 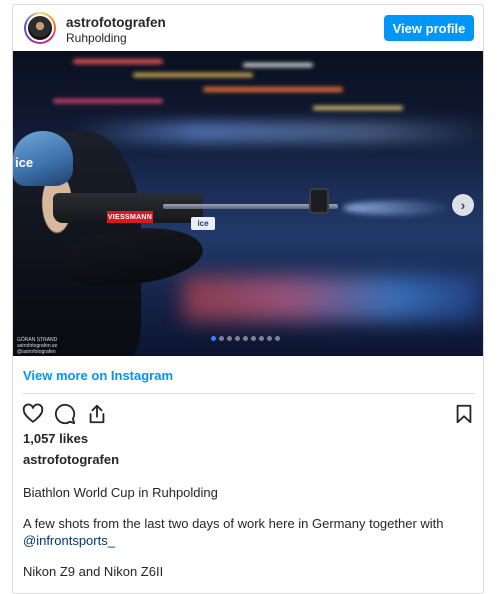 I want to click on carousel-dots, so click(x=245, y=338).